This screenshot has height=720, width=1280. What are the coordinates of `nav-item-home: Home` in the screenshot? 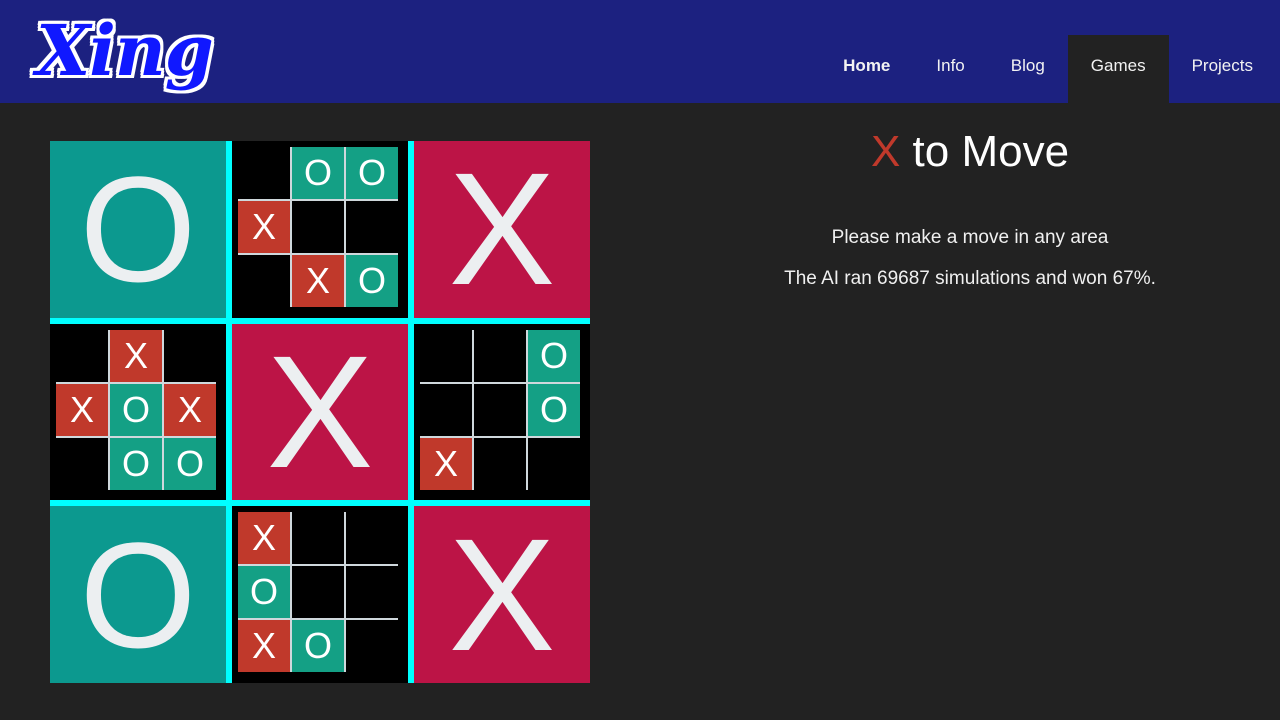 It's located at (866, 69).